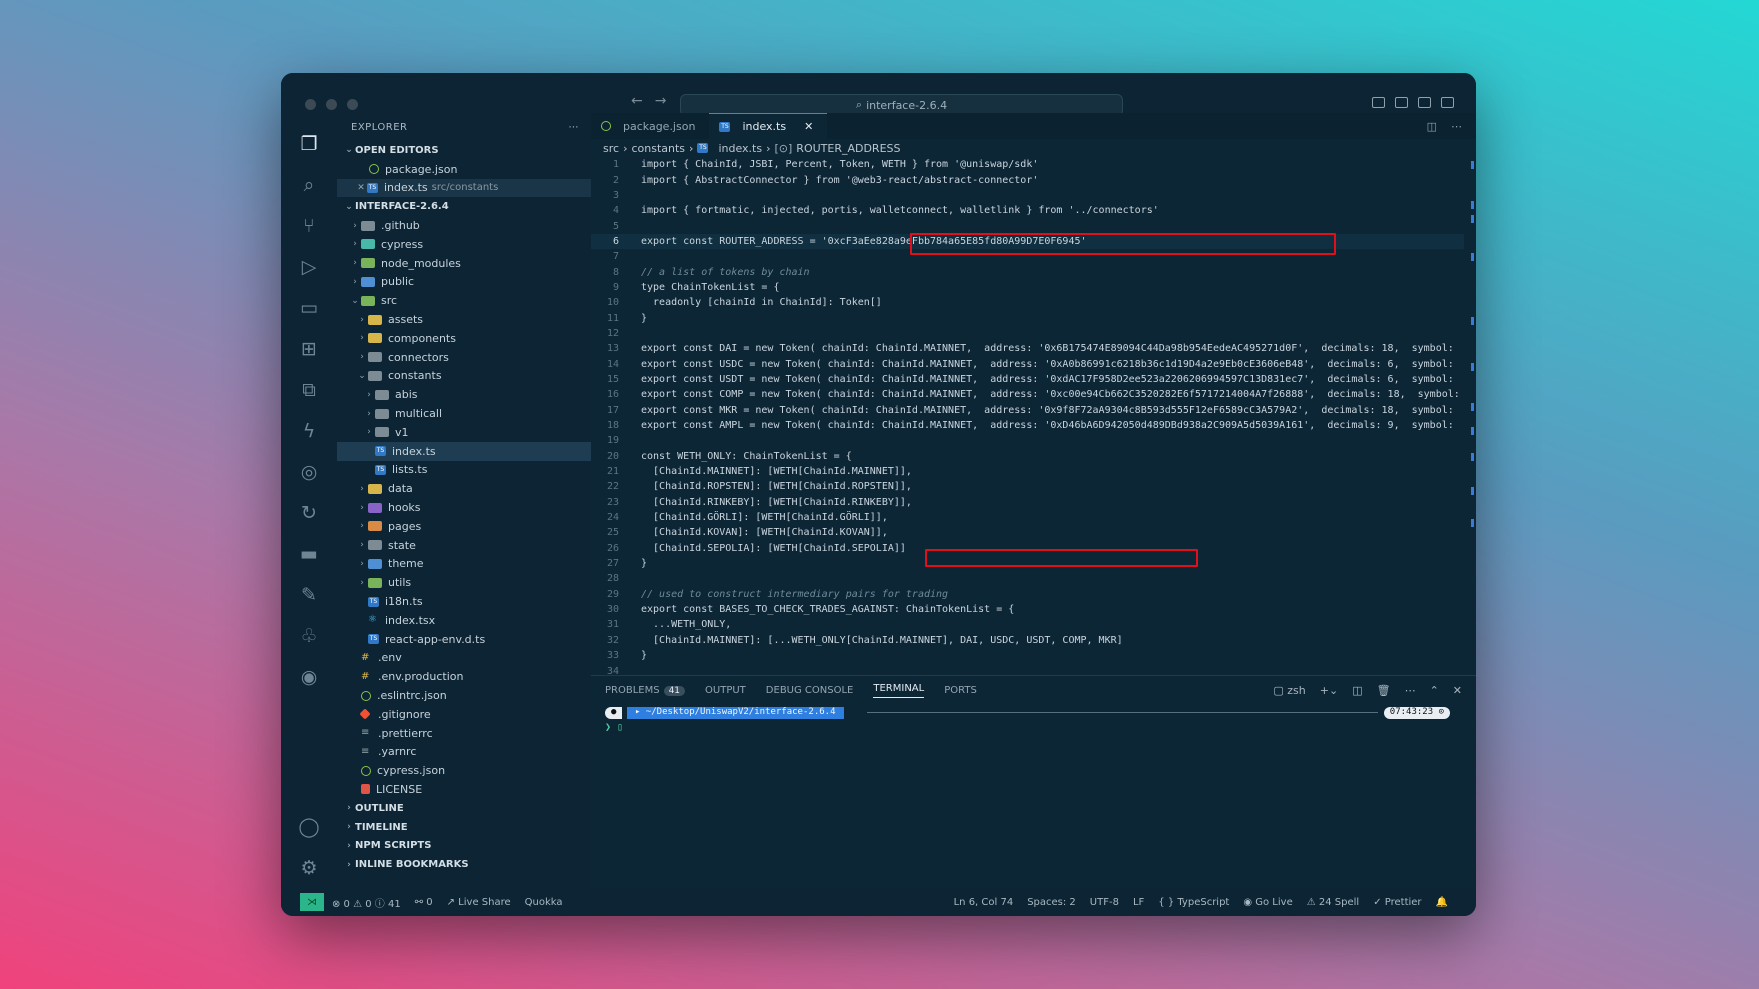 The width and height of the screenshot is (1759, 989). Describe the element at coordinates (464, 545) in the screenshot. I see `folder-item: › state` at that location.